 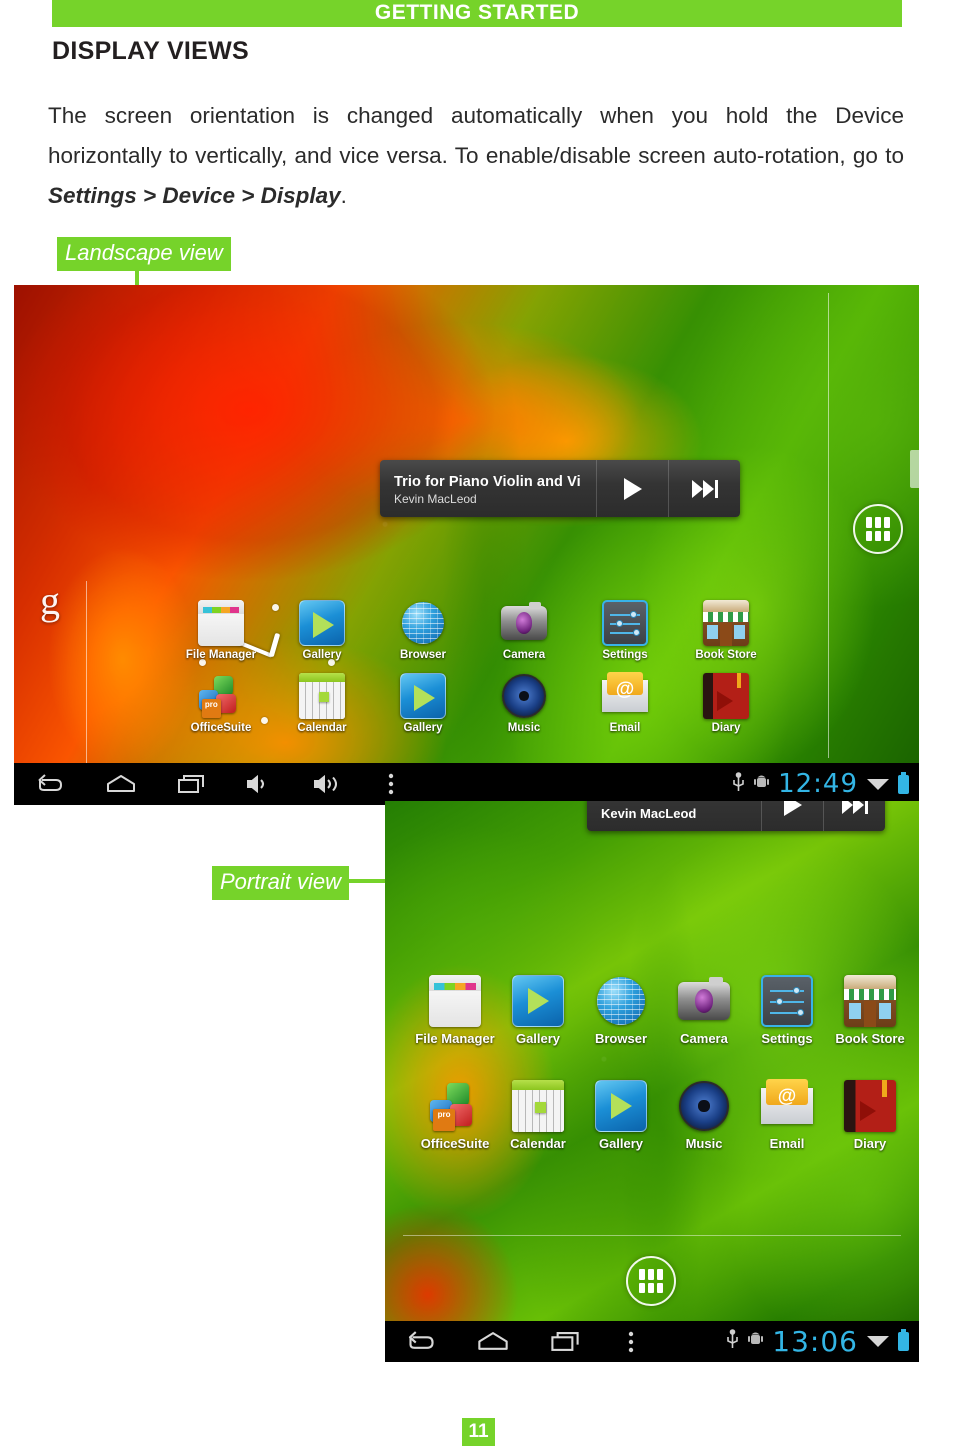 I want to click on portrait-status-icons: 13:06, so click(x=822, y=1341).